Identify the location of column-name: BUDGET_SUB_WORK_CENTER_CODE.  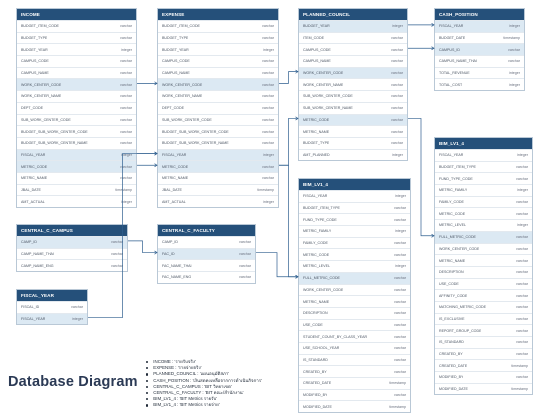
(195, 131).